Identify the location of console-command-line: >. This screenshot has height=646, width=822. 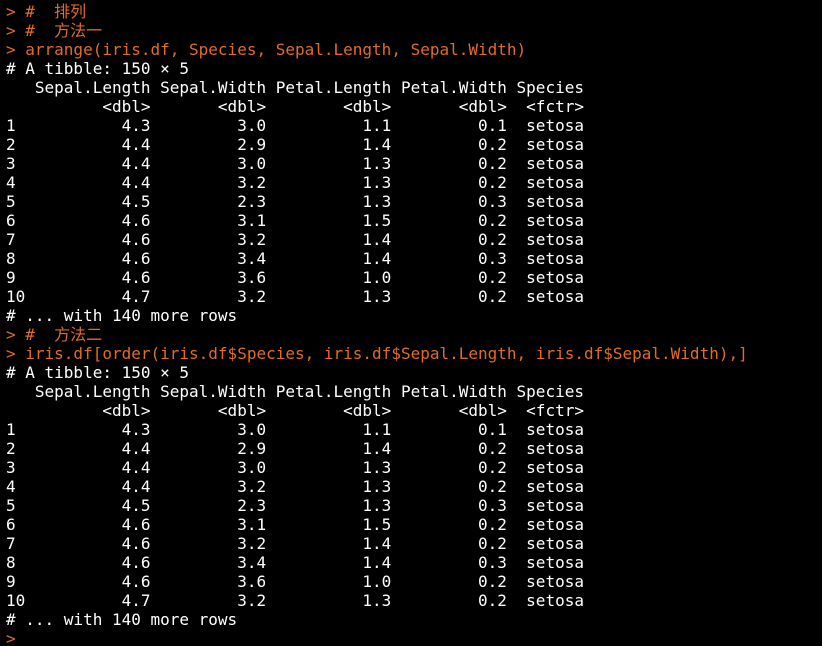
(11, 637).